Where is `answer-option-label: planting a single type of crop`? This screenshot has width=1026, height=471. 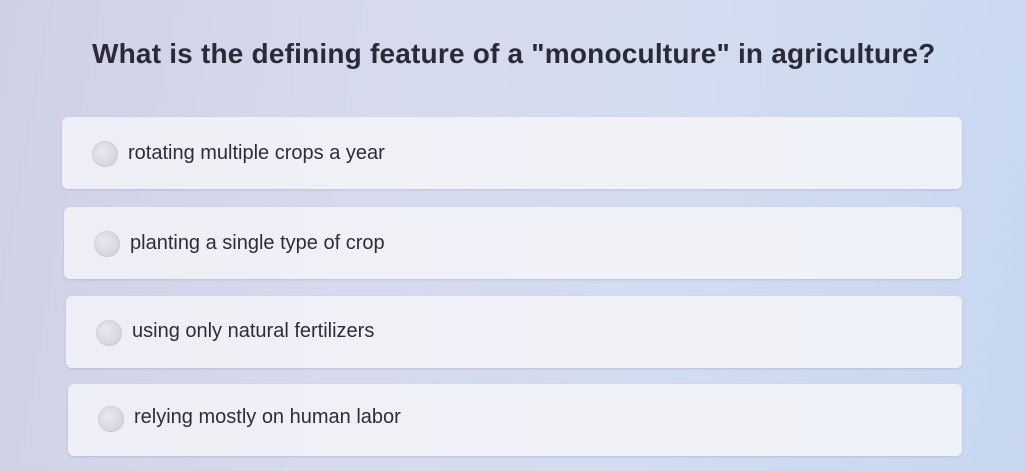 answer-option-label: planting a single type of crop is located at coordinates (257, 243).